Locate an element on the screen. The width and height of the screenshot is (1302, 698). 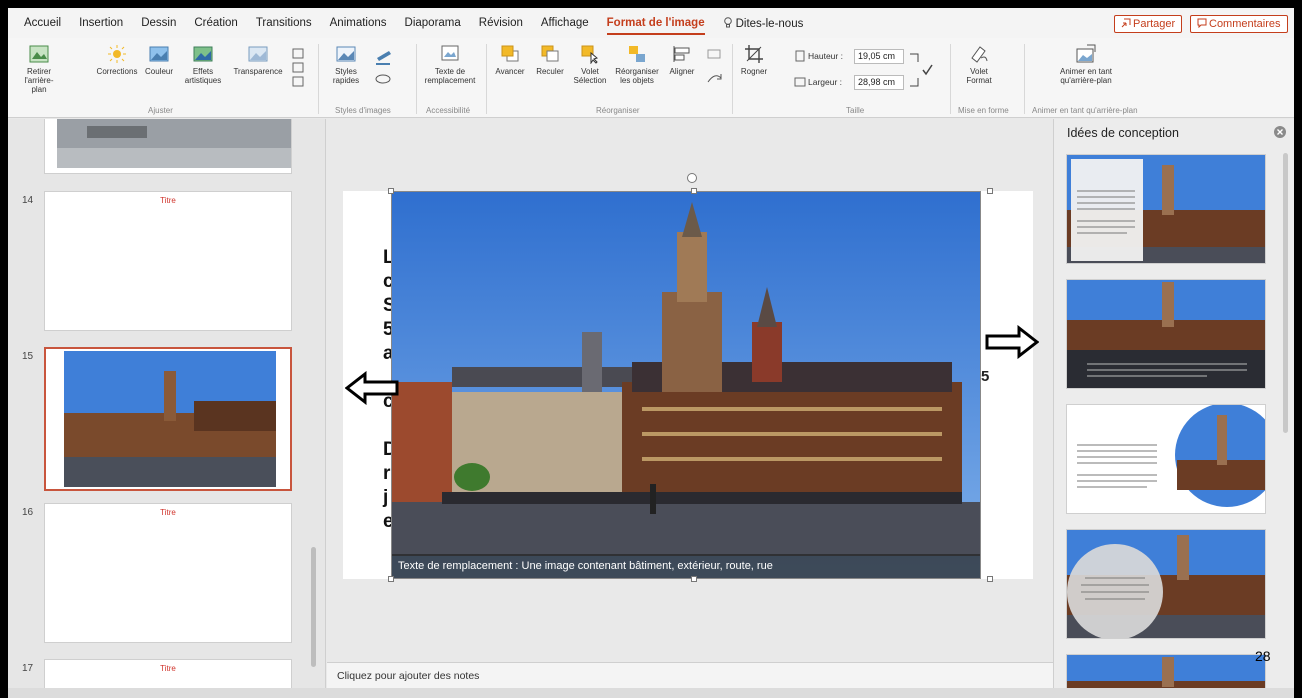
animate-background-icon is located at coordinates (1086, 53).